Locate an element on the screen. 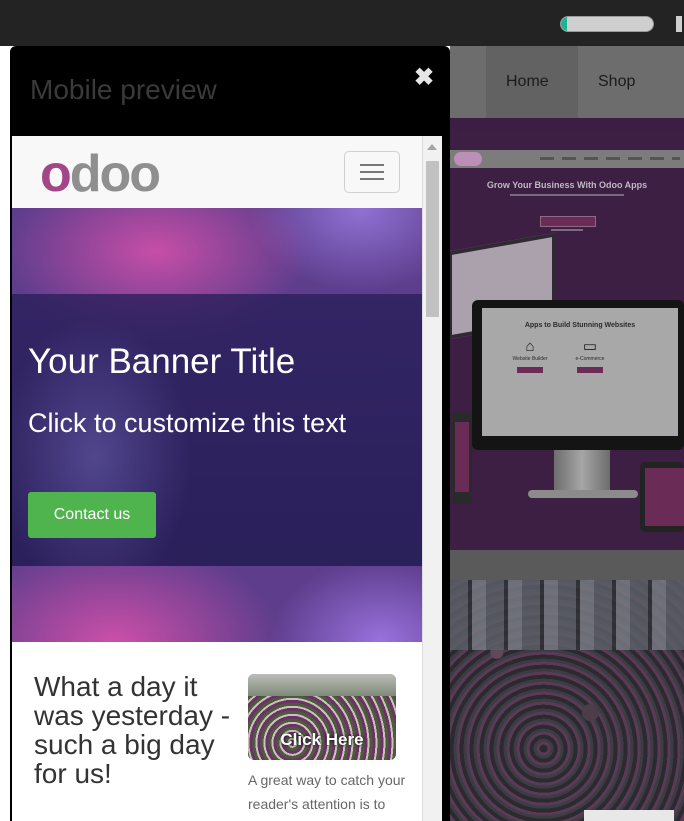 Image resolution: width=684 pixels, height=821 pixels. logo-first-letter: o is located at coordinates (56, 174).